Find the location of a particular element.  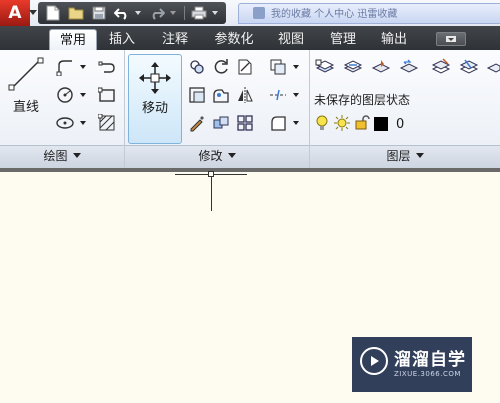

rotate-icon is located at coordinates (221, 67).